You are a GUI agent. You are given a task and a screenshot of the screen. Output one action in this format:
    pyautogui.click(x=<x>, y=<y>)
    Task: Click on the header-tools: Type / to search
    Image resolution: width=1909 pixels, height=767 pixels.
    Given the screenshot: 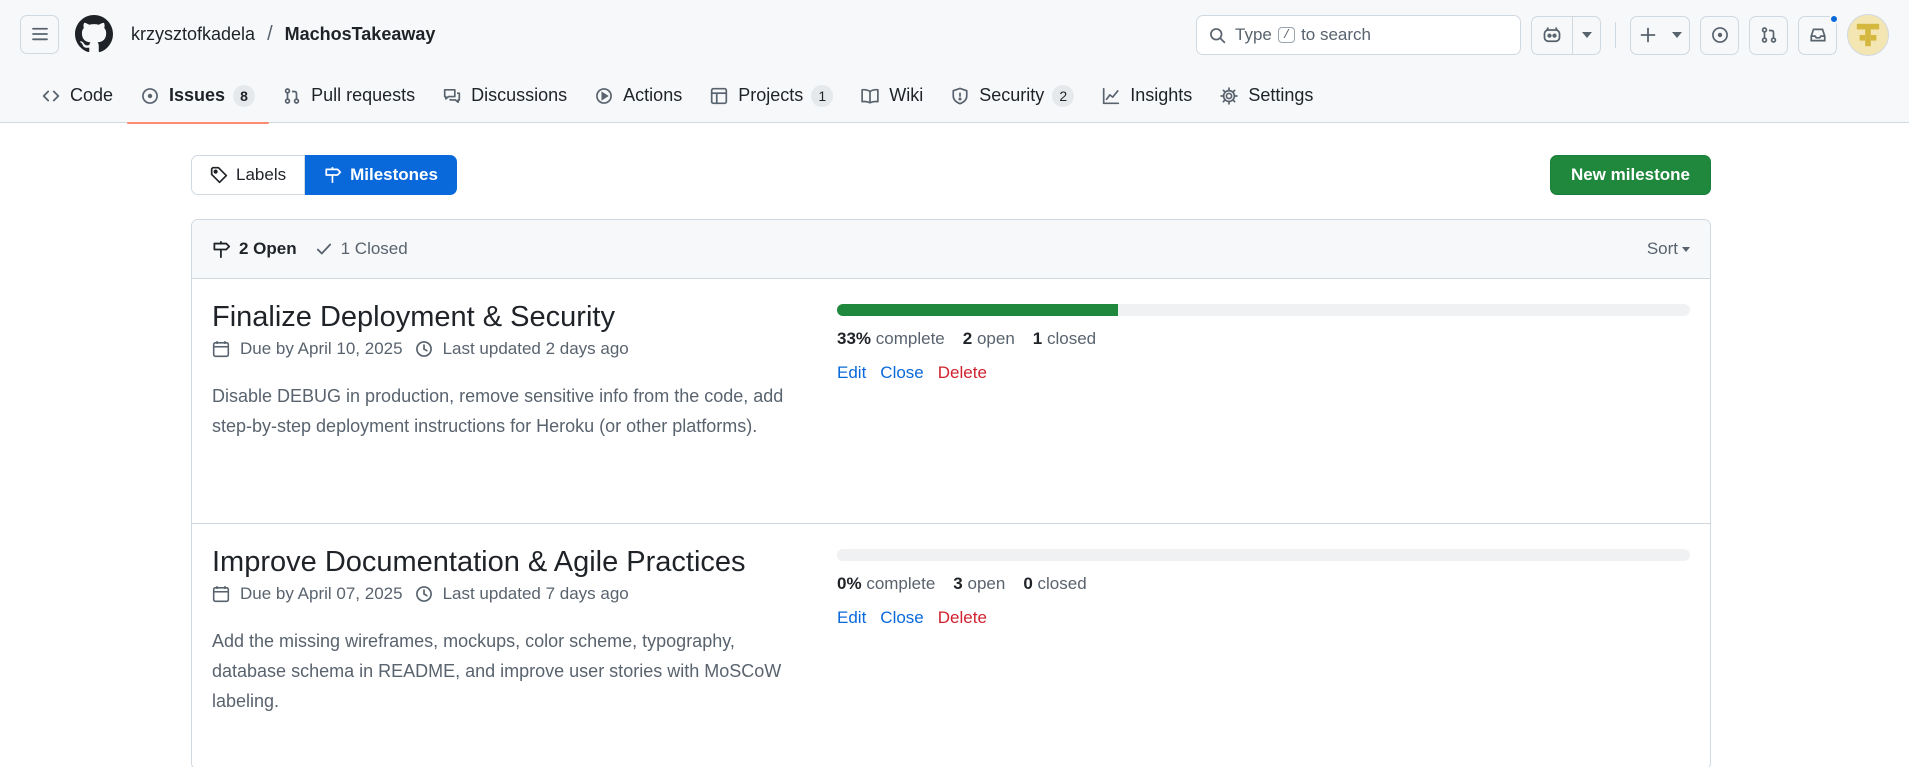 What is the action you would take?
    pyautogui.click(x=1542, y=34)
    